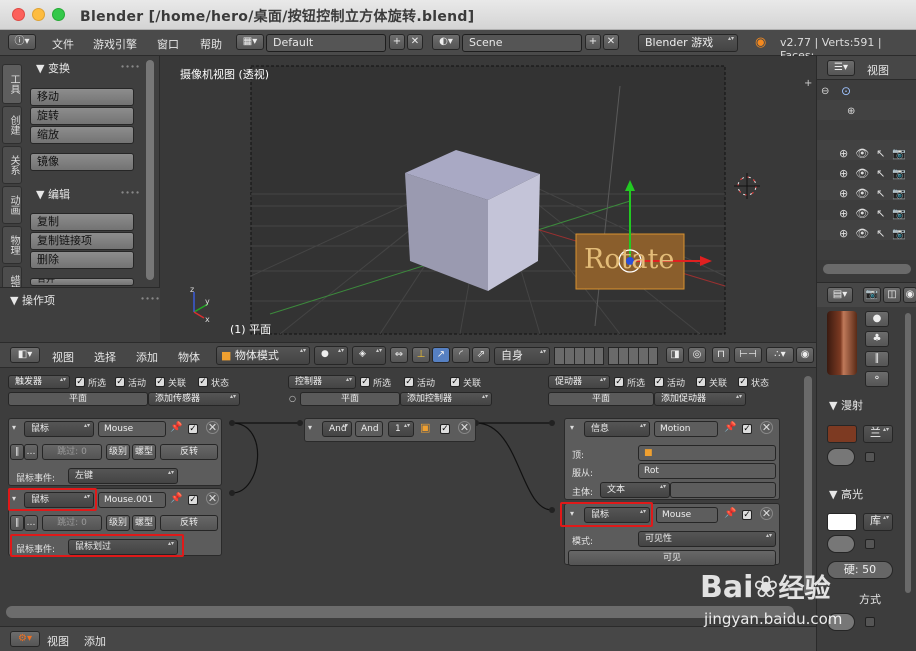 The image size is (916, 651). Describe the element at coordinates (522, 356) in the screenshot. I see `orientation-select: 自身` at that location.